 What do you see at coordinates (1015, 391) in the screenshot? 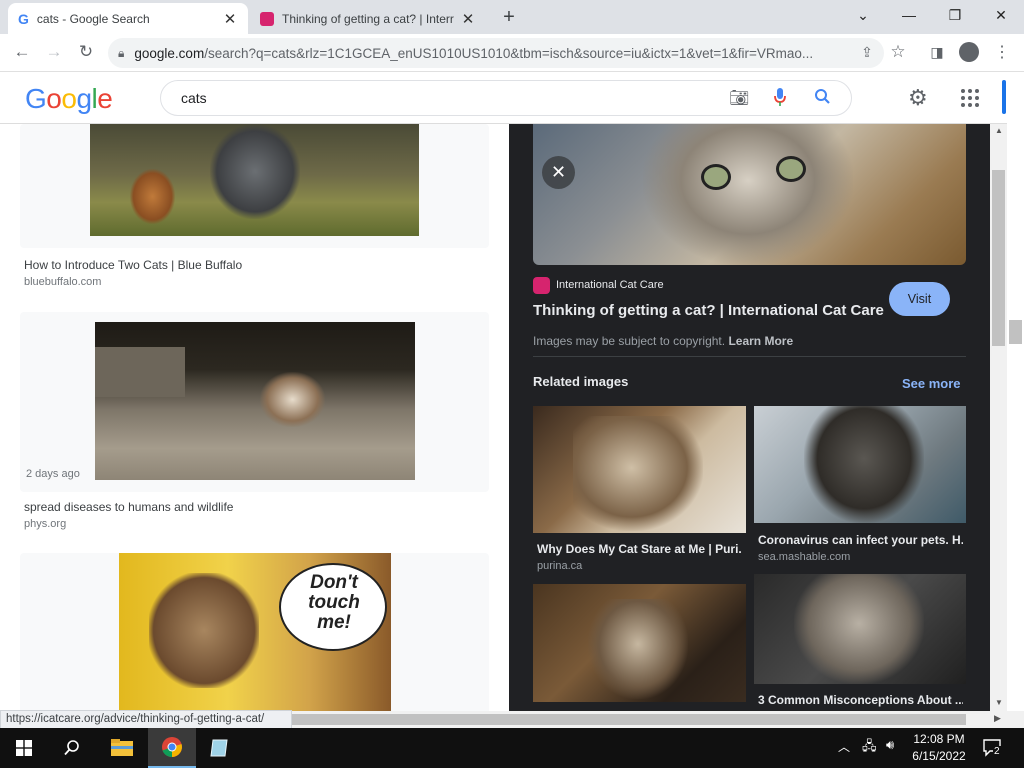
I see `outer-scrollbar` at bounding box center [1015, 391].